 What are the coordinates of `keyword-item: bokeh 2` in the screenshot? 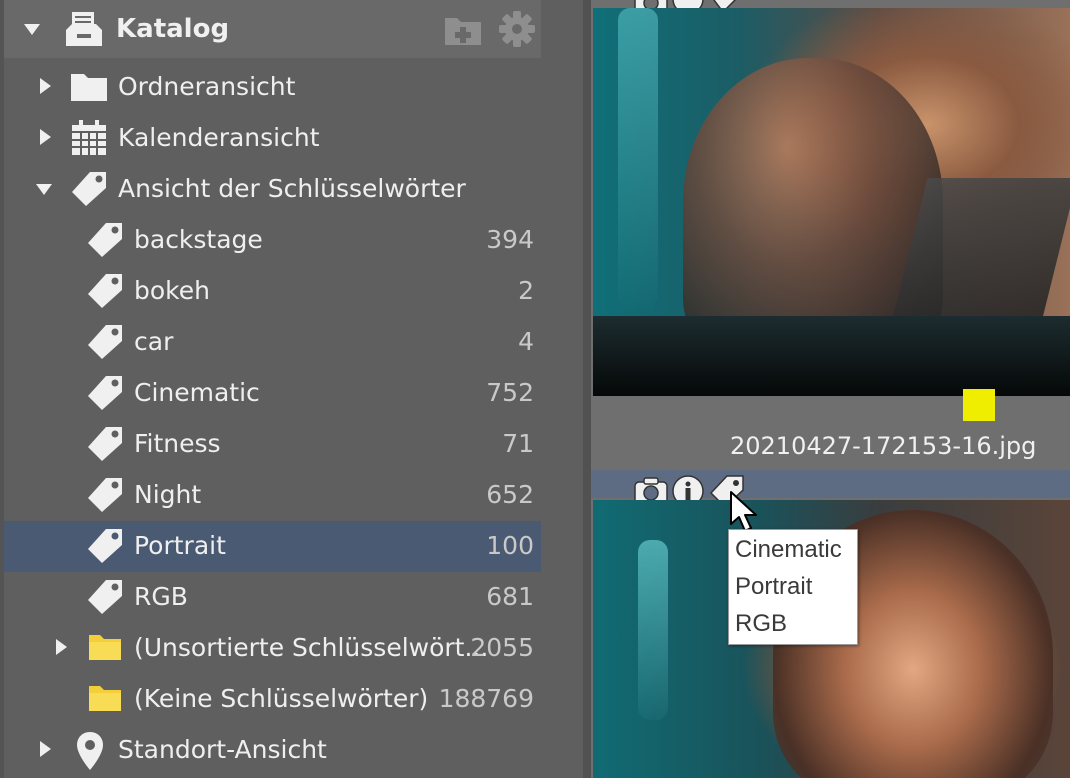 It's located at (272, 291).